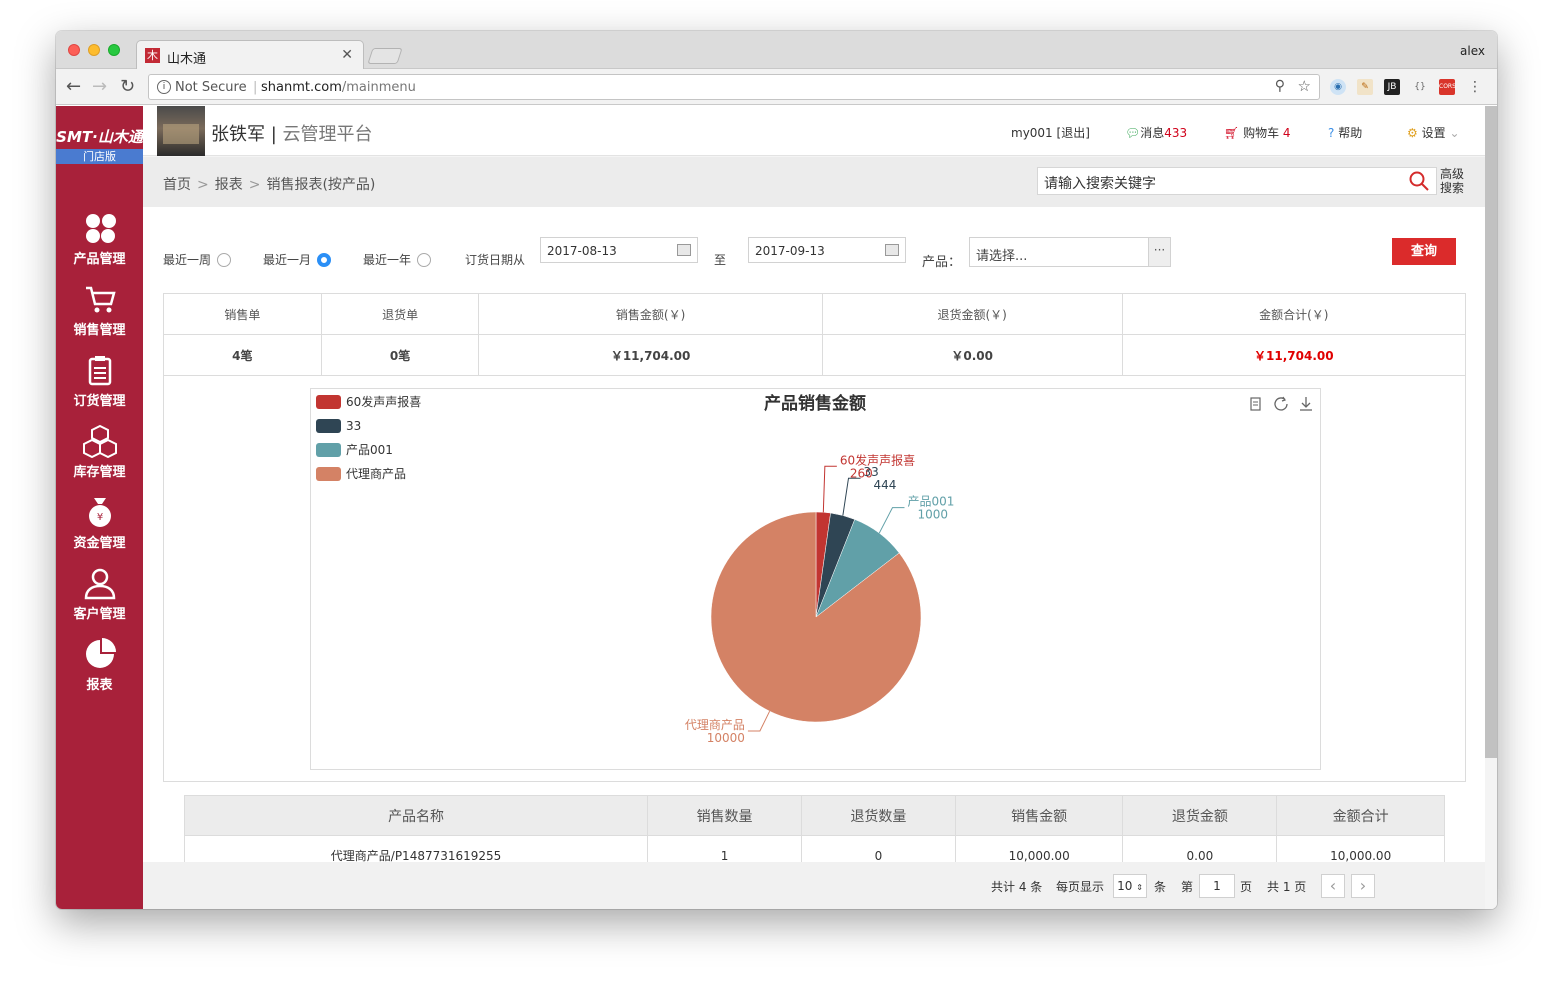  What do you see at coordinates (211, 87) in the screenshot?
I see `security-label: Not Secure` at bounding box center [211, 87].